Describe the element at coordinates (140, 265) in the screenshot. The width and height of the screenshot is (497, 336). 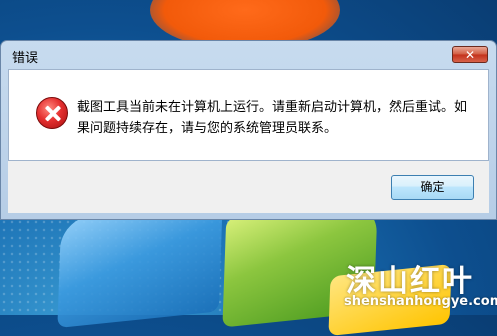
I see `wallpaper-blue-shape` at that location.